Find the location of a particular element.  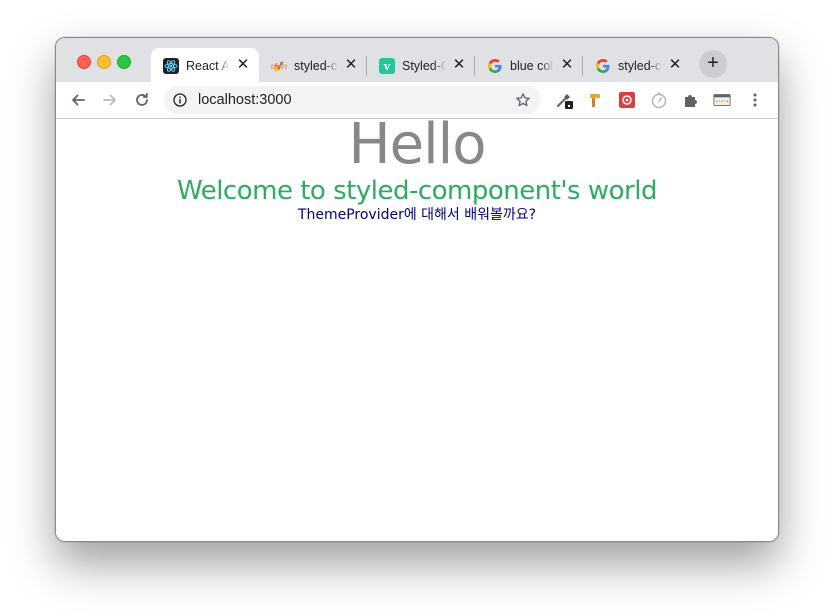

redux-devtools-extension-icon is located at coordinates (627, 100).